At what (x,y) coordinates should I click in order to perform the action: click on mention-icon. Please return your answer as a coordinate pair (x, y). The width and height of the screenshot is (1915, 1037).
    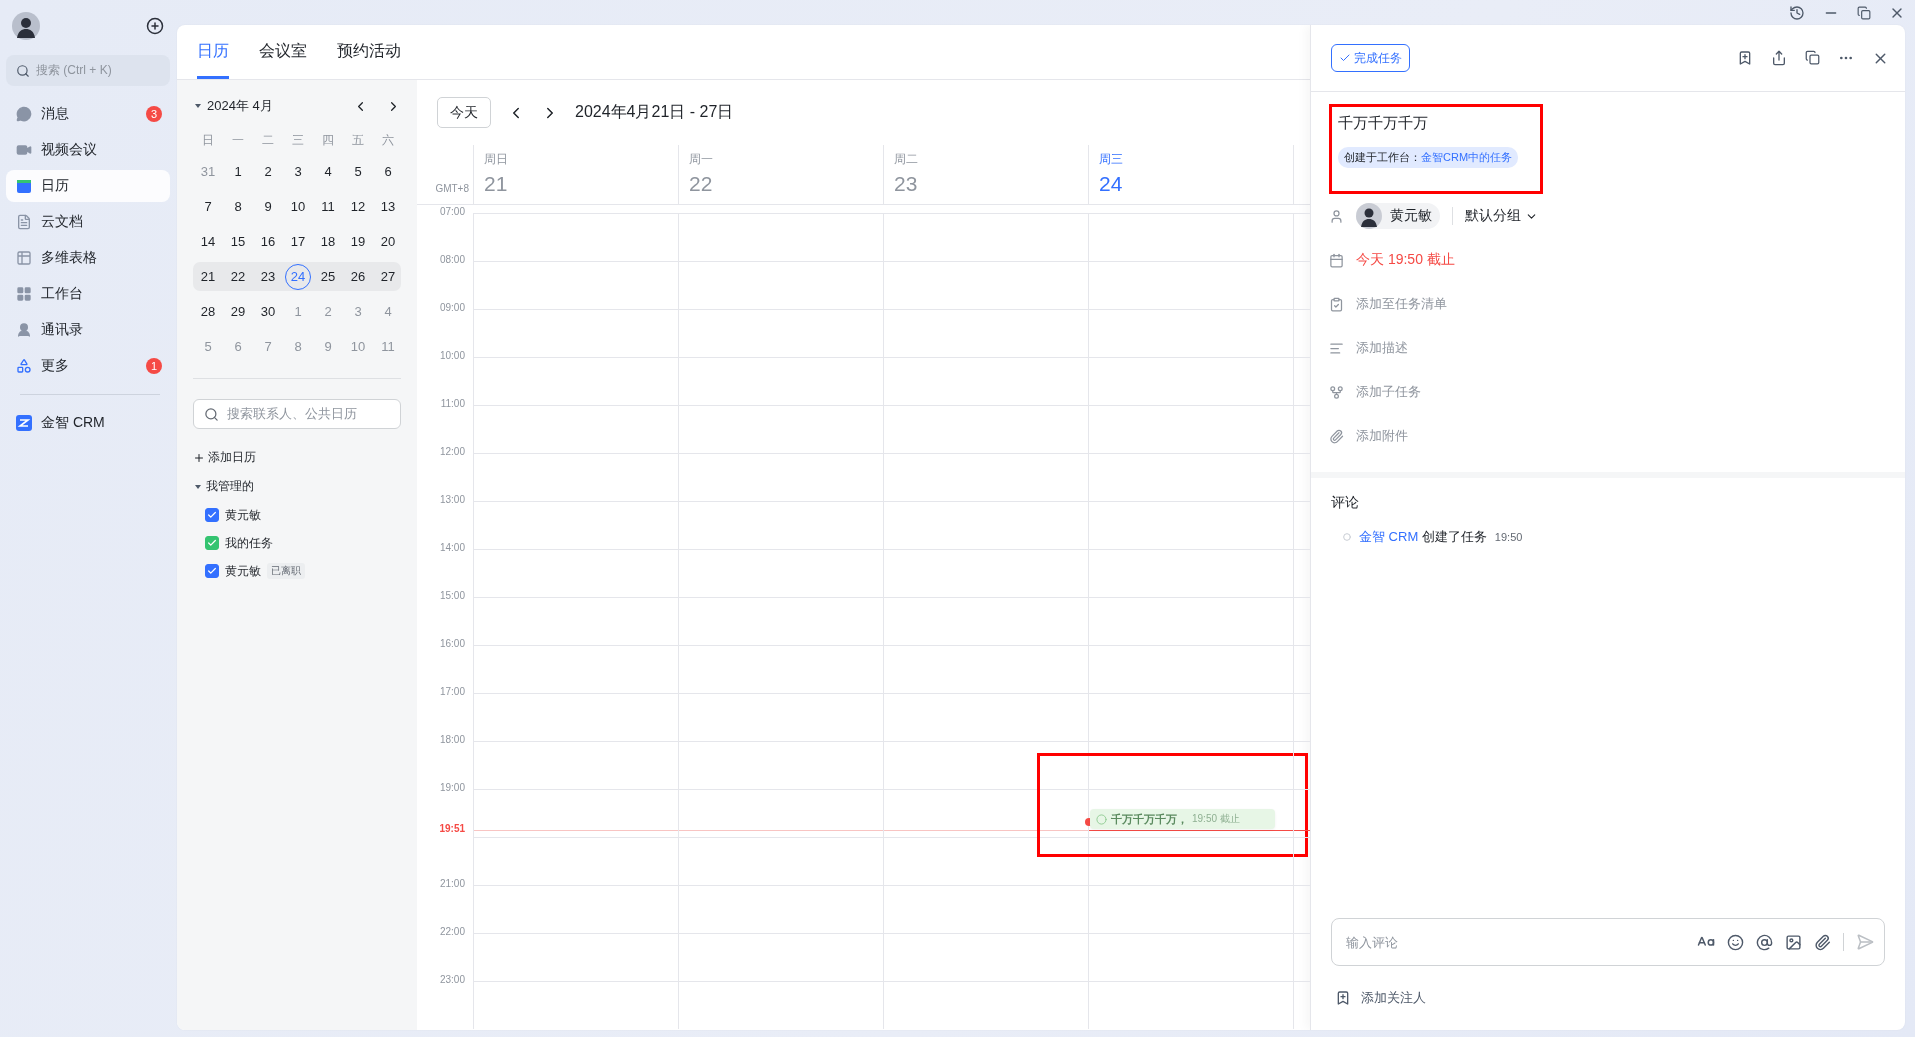
    Looking at the image, I should click on (1764, 942).